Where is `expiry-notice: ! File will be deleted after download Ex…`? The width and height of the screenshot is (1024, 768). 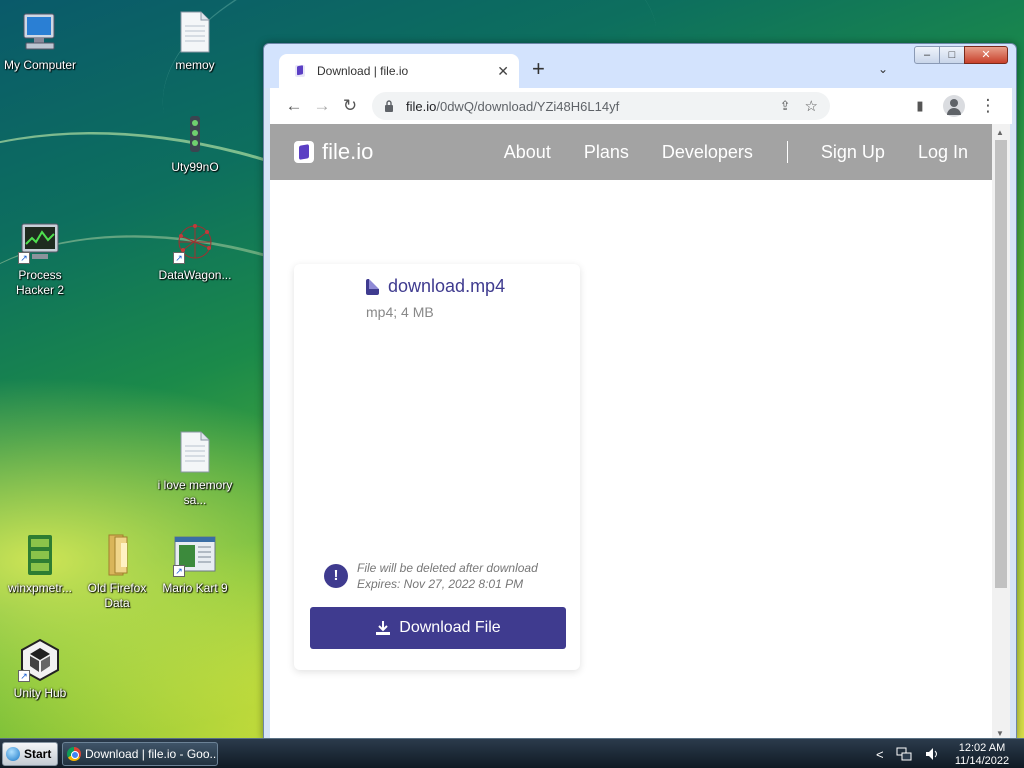
expiry-notice: ! File will be deleted after download Ex… is located at coordinates (431, 576).